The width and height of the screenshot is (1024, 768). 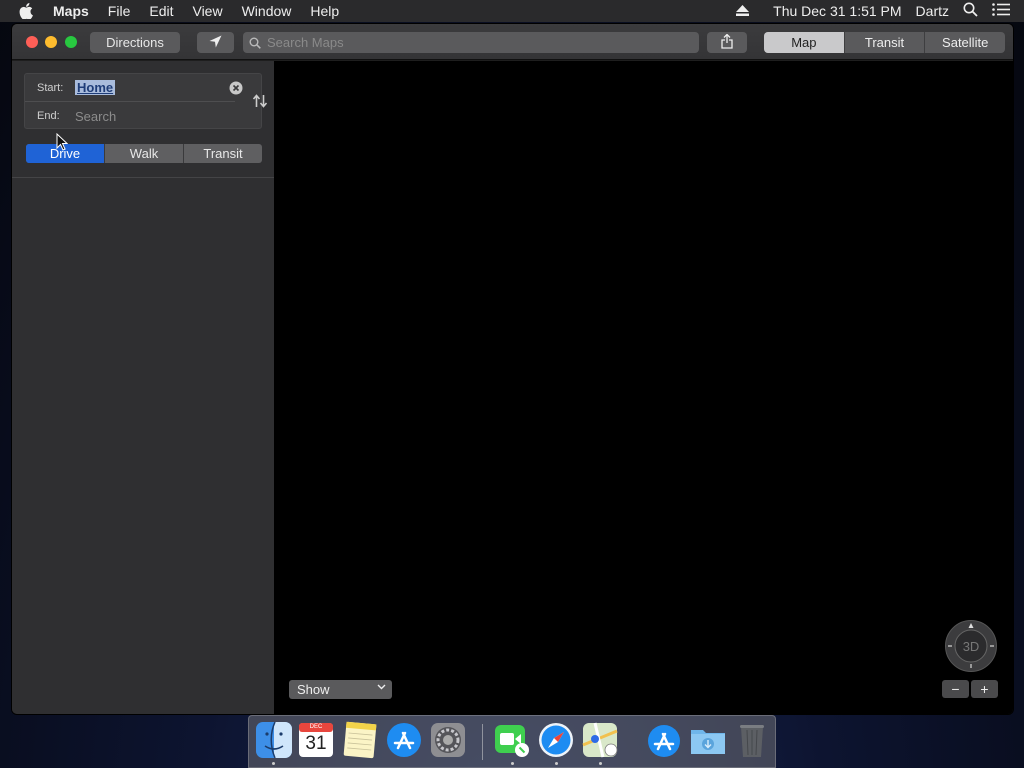 What do you see at coordinates (267, 11) in the screenshot?
I see `menu-window: Window` at bounding box center [267, 11].